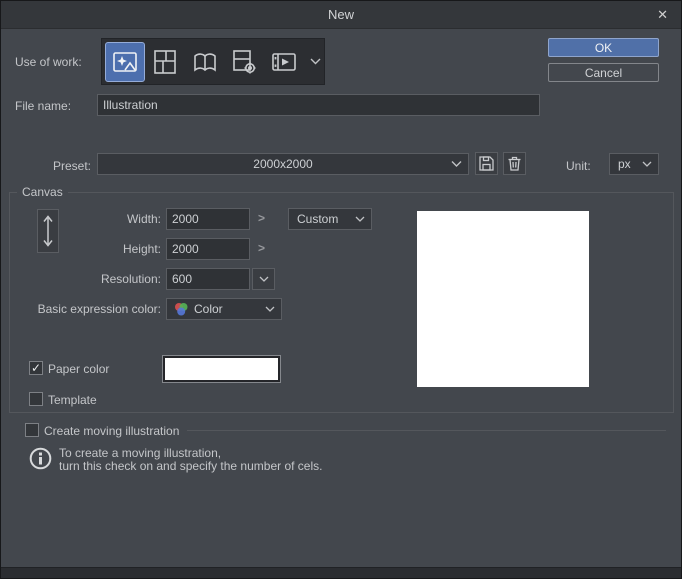  I want to click on swap-width-height-button, so click(48, 231).